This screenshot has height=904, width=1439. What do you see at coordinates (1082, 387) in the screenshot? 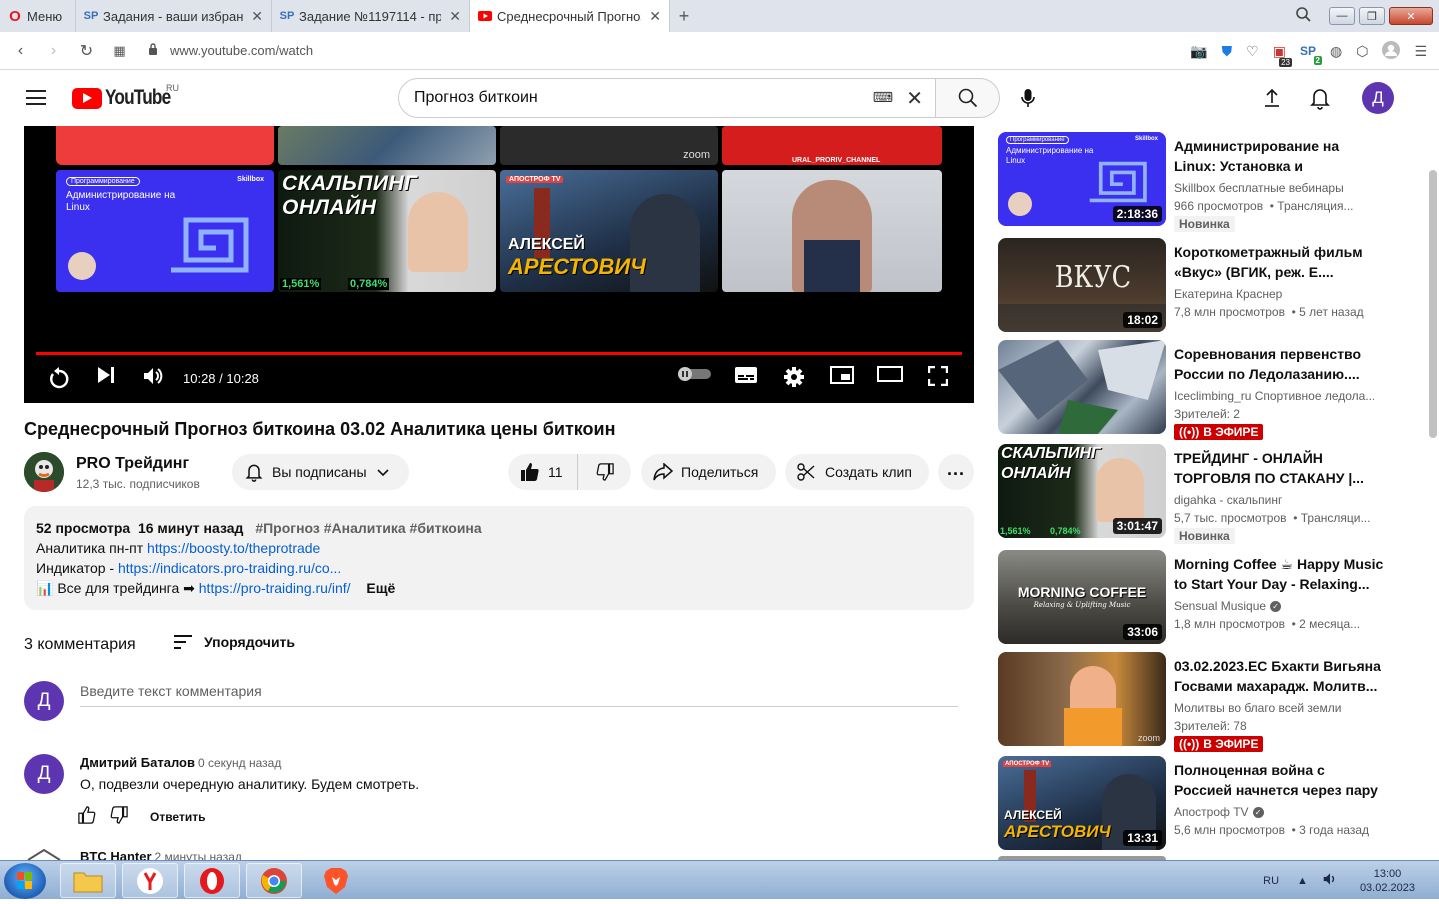
I see `video-thumbnail` at bounding box center [1082, 387].